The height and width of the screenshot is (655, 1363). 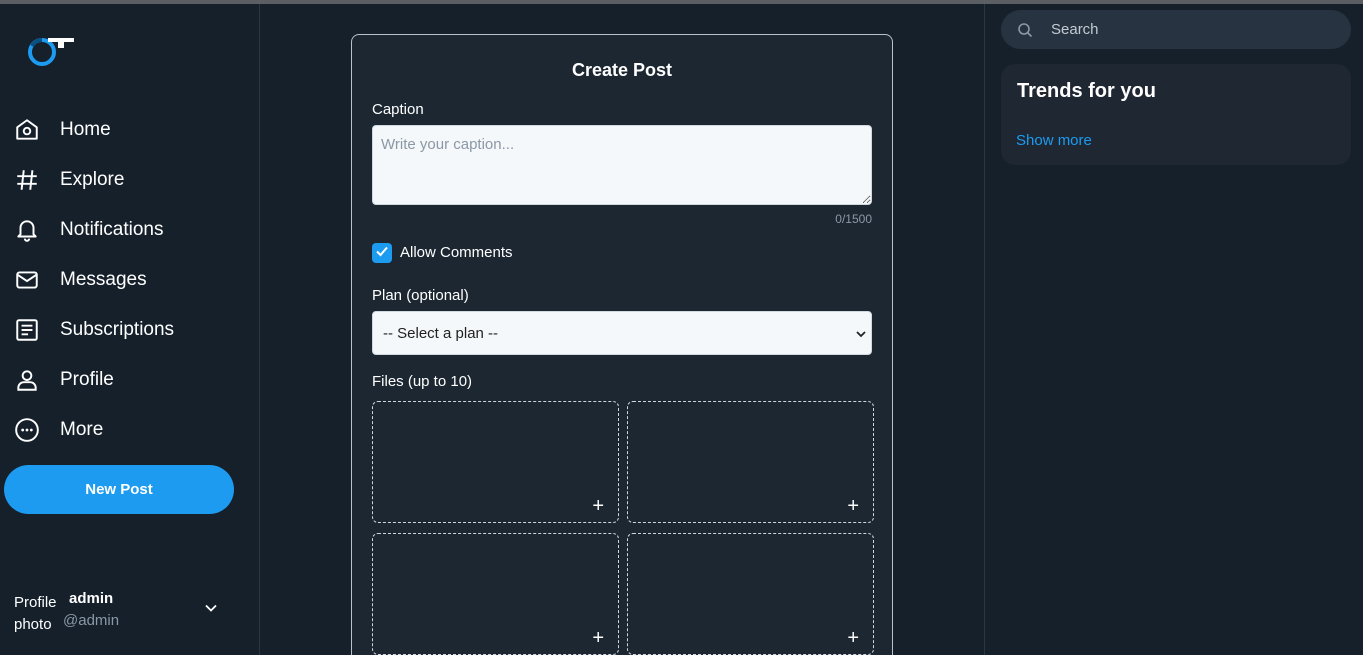 What do you see at coordinates (87, 379) in the screenshot?
I see `nav-item-label: Profile` at bounding box center [87, 379].